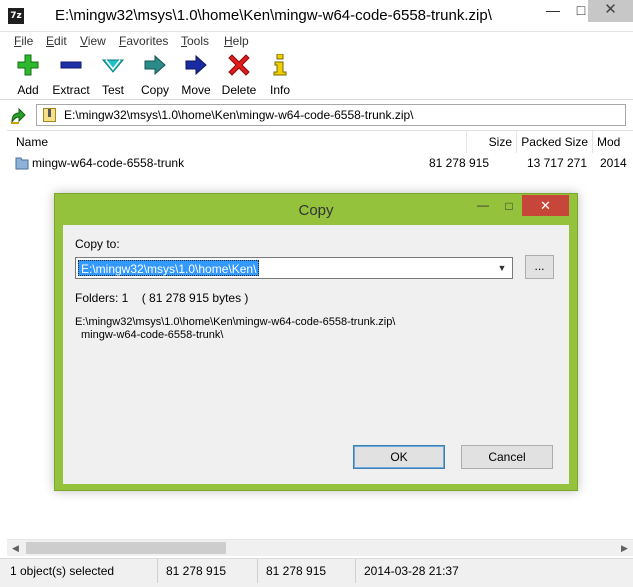  What do you see at coordinates (237, 142) in the screenshot?
I see `column-name: Name` at bounding box center [237, 142].